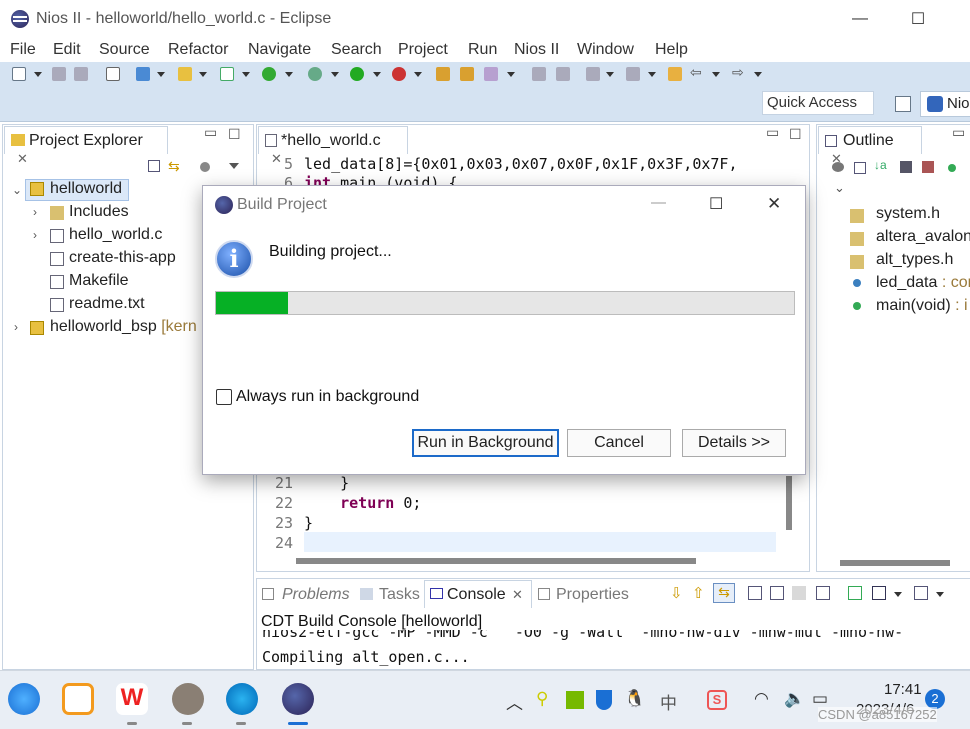 The height and width of the screenshot is (729, 970). What do you see at coordinates (605, 50) in the screenshot?
I see `menu-window: Window` at bounding box center [605, 50].